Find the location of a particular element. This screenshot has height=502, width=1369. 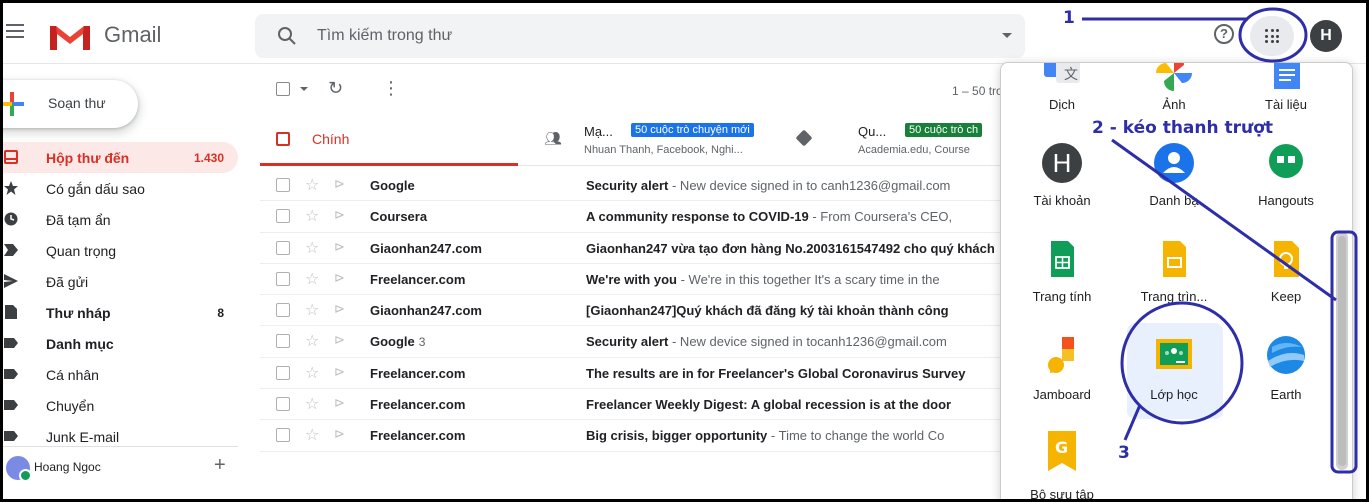

email-subject: Security alert is located at coordinates (627, 185).